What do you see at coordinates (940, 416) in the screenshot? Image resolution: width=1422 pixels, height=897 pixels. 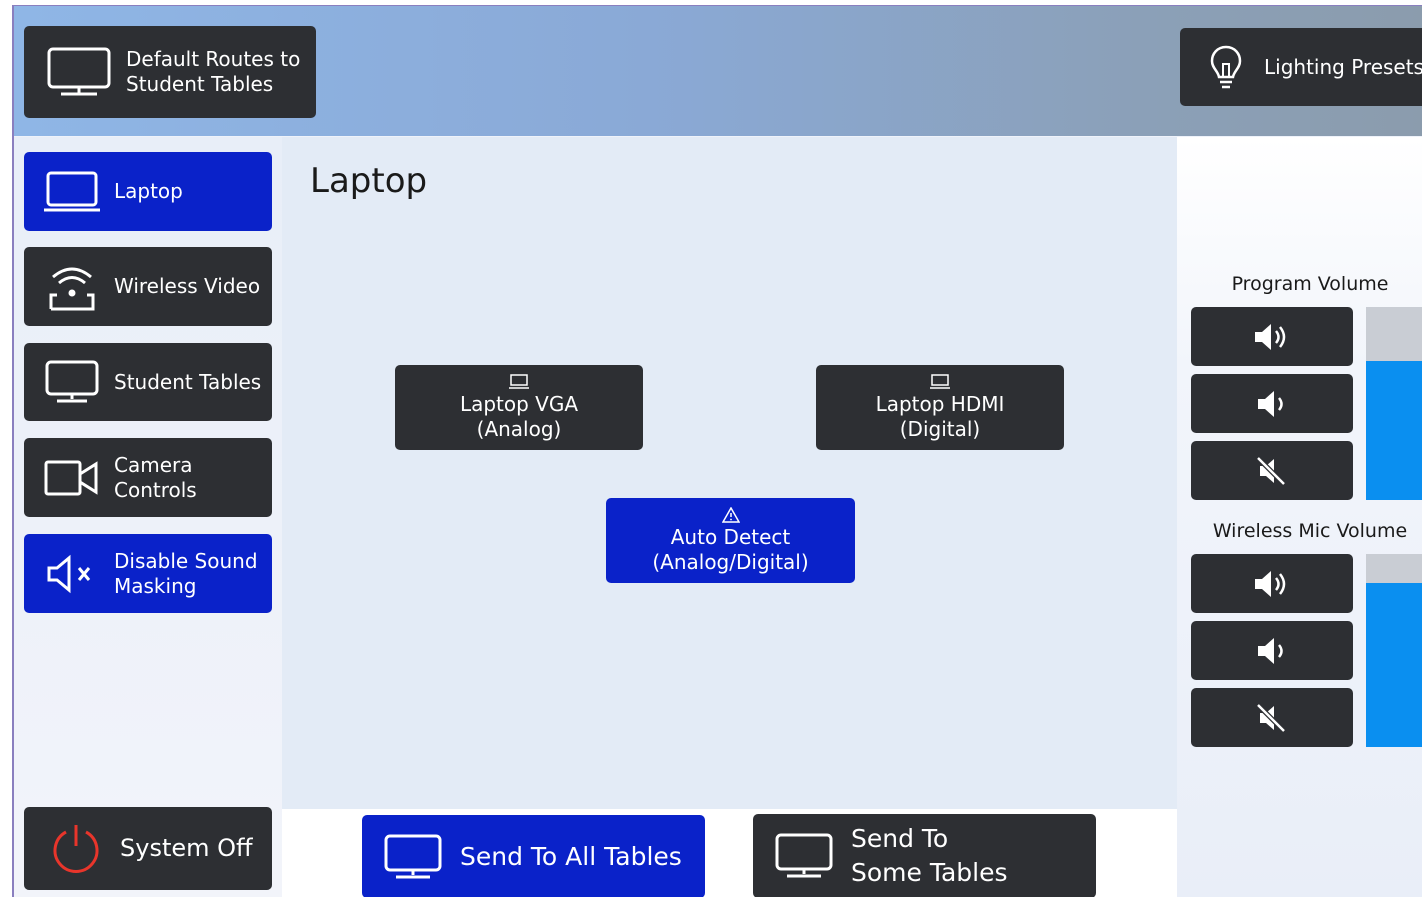 I see `source-label: Laptop HDMI (Digital)` at bounding box center [940, 416].